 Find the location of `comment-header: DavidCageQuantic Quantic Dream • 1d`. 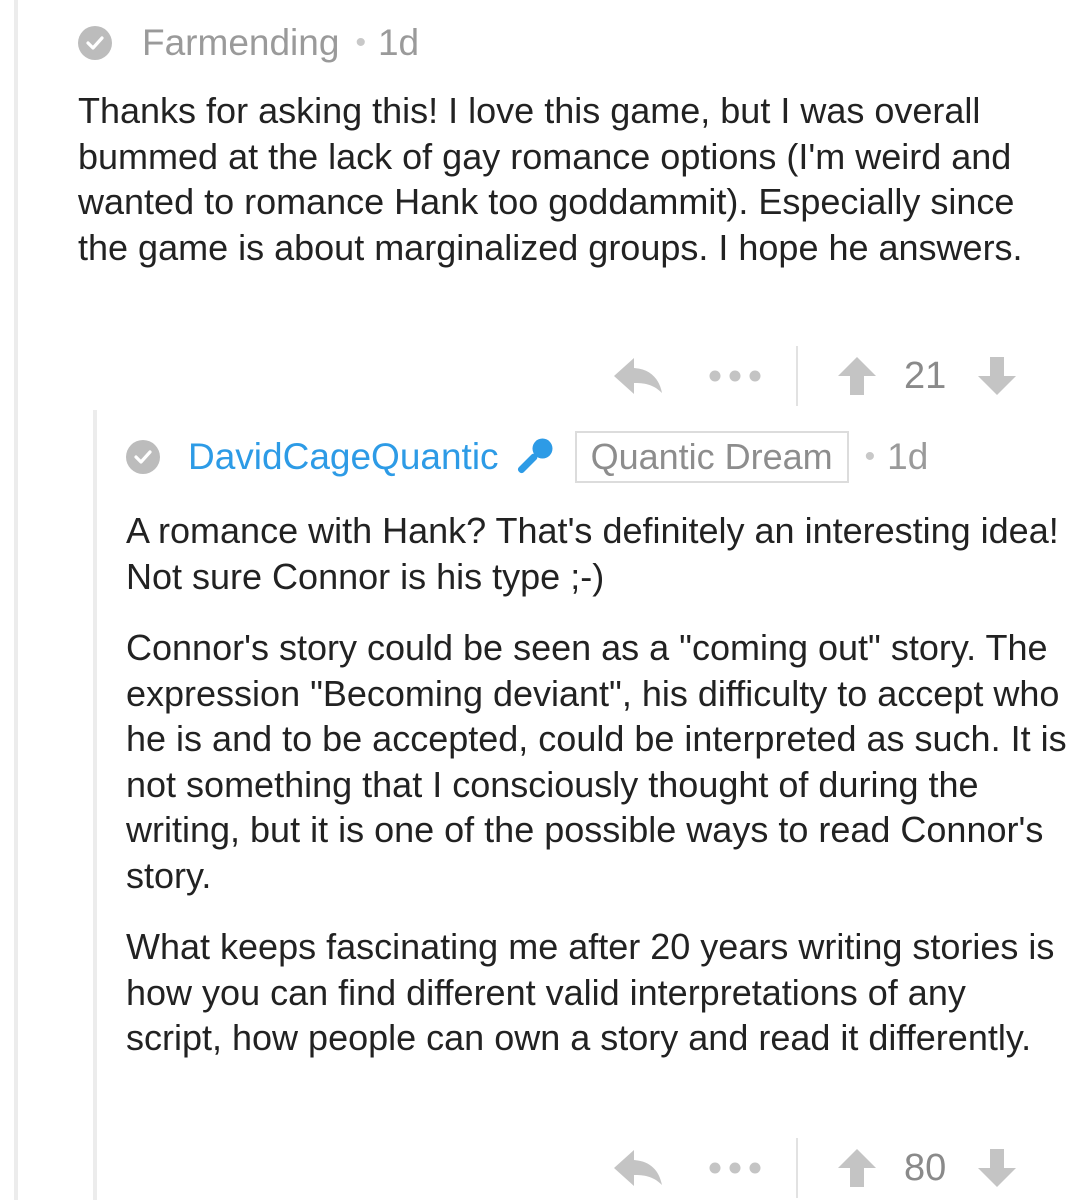

comment-header: DavidCageQuantic Quantic Dream • 1d is located at coordinates (598, 457).